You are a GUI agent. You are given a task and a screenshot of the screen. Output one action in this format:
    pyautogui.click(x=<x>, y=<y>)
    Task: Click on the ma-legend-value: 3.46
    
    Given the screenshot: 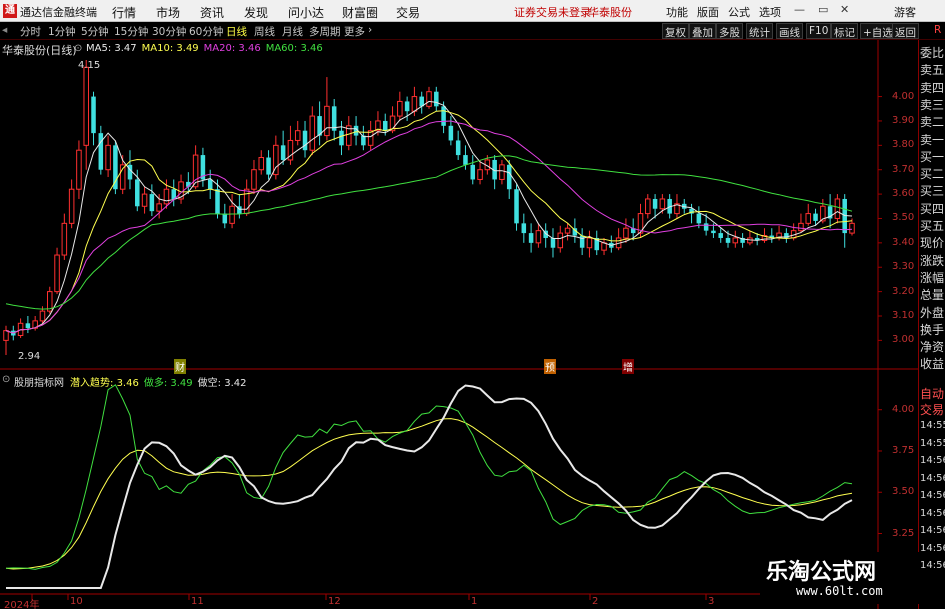 What is the action you would take?
    pyautogui.click(x=249, y=48)
    